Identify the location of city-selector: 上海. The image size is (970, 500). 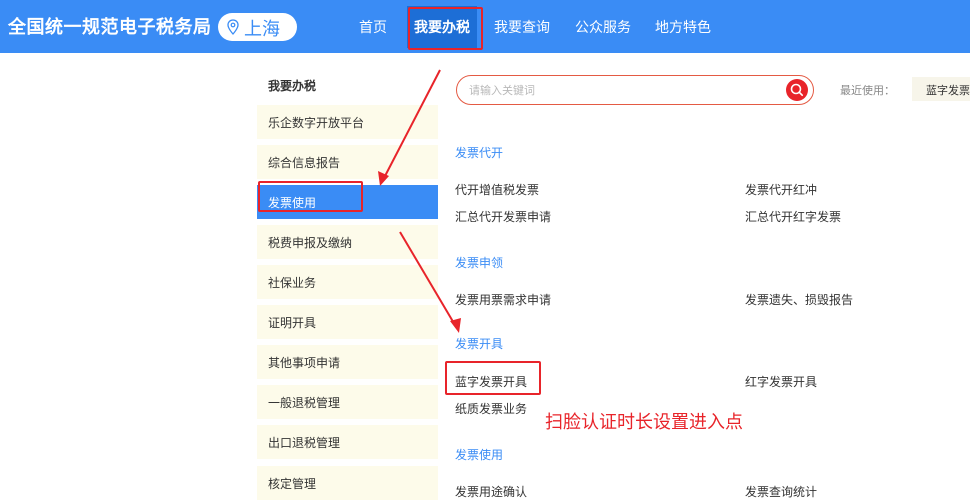
(257, 27).